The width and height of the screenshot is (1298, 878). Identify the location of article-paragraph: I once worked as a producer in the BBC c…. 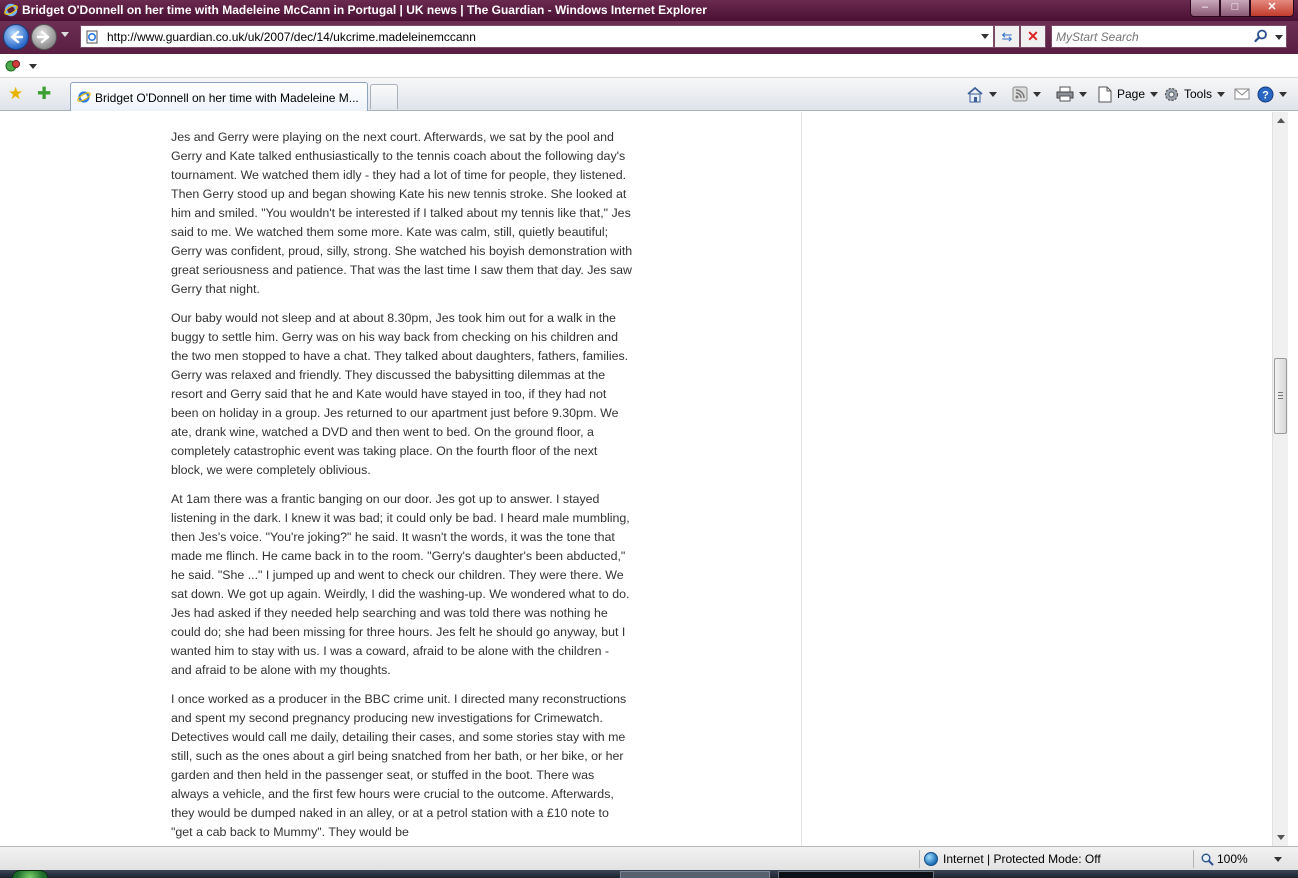
(399, 765).